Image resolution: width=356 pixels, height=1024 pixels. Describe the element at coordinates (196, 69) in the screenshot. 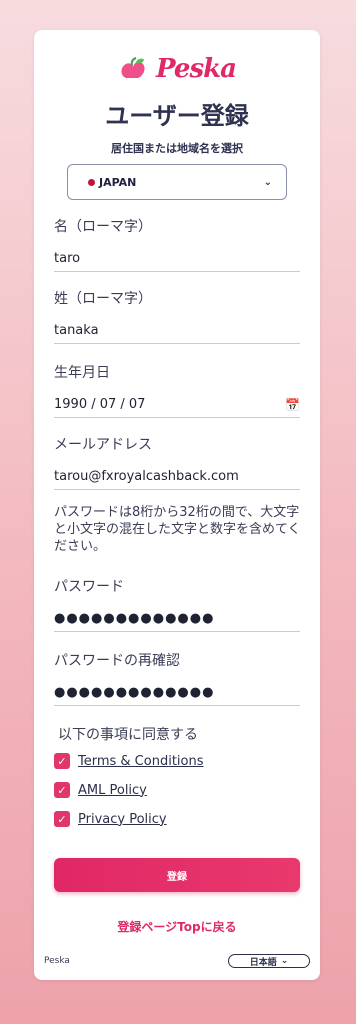

I see `brand-logo-text: Peska` at that location.